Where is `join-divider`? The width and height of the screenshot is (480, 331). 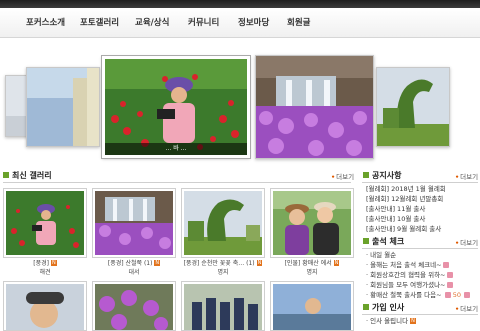
join-divider is located at coordinates (420, 314).